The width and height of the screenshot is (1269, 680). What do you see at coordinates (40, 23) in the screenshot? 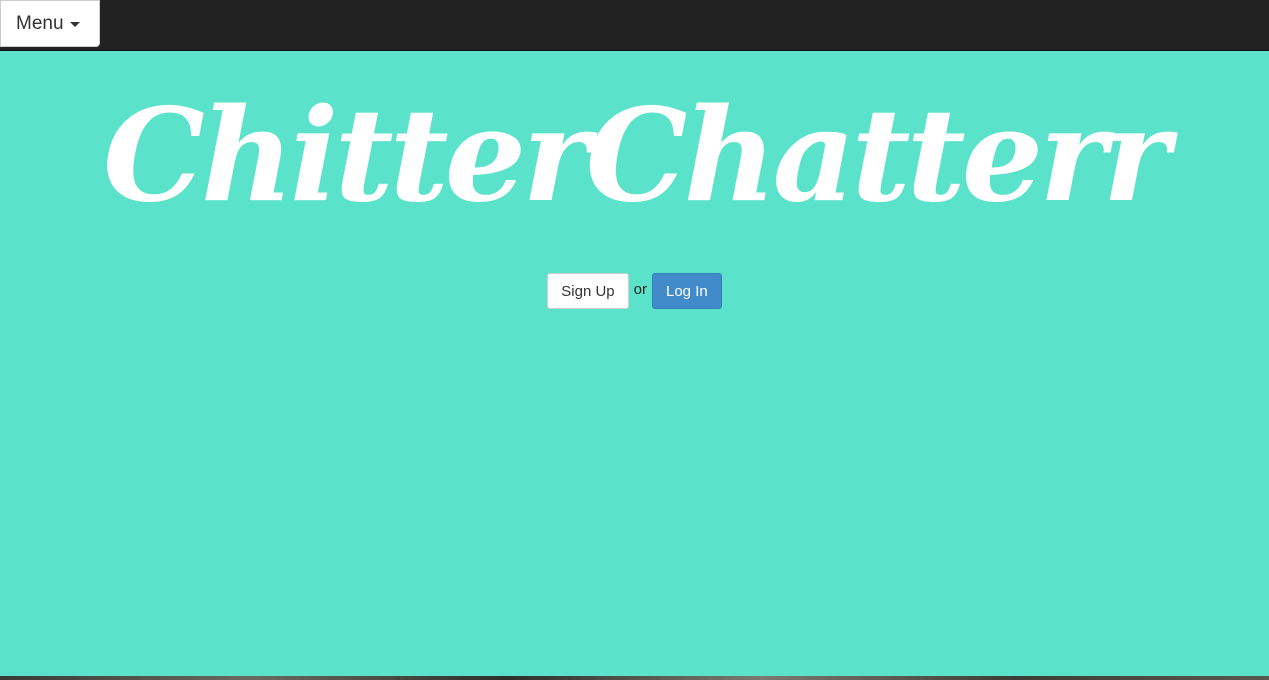
I see `menu-label: Menu` at bounding box center [40, 23].